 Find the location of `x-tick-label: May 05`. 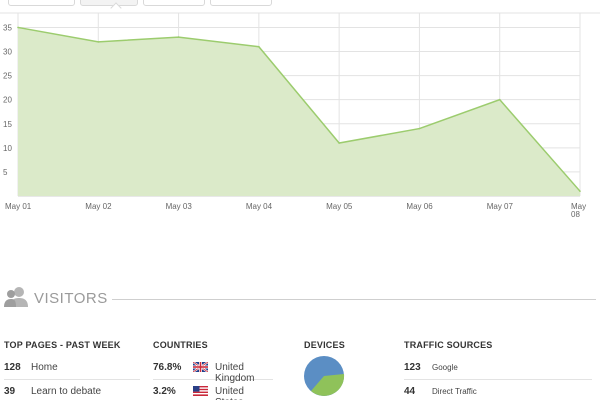

x-tick-label: May 05 is located at coordinates (339, 206).